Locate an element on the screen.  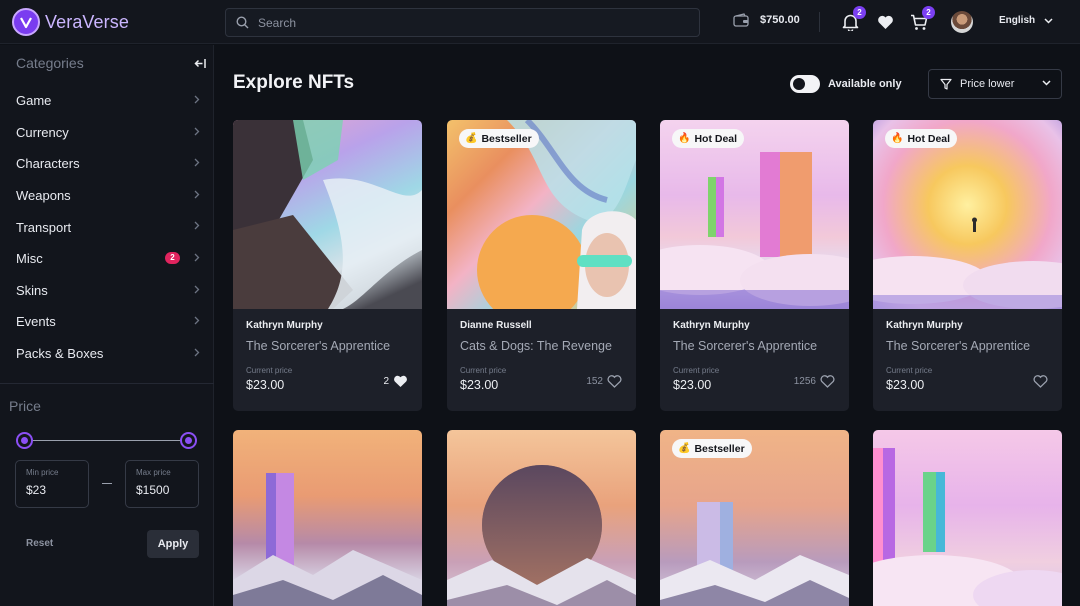
price-slider-track is located at coordinates (106, 440).